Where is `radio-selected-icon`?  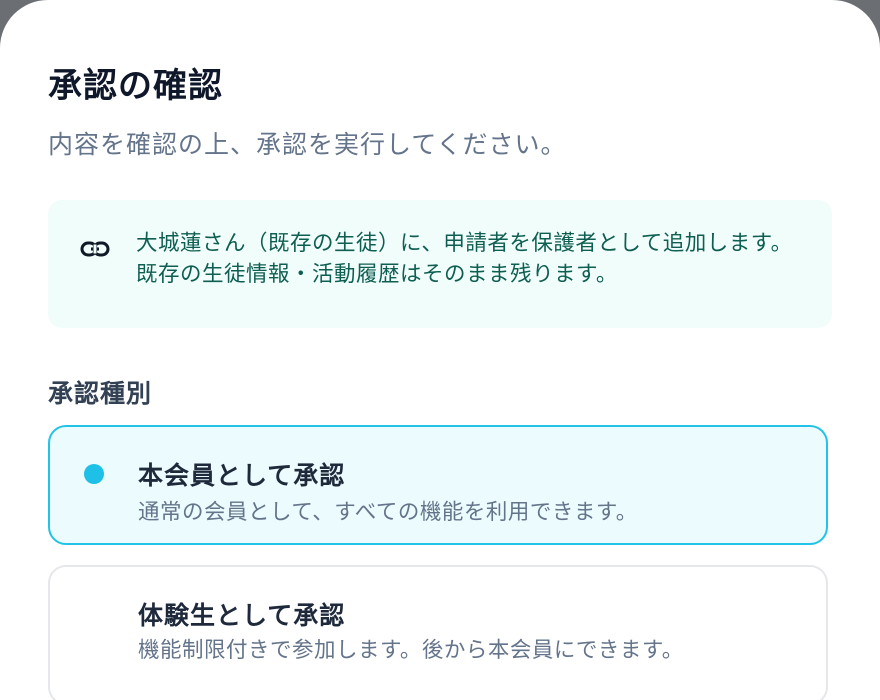
radio-selected-icon is located at coordinates (94, 474).